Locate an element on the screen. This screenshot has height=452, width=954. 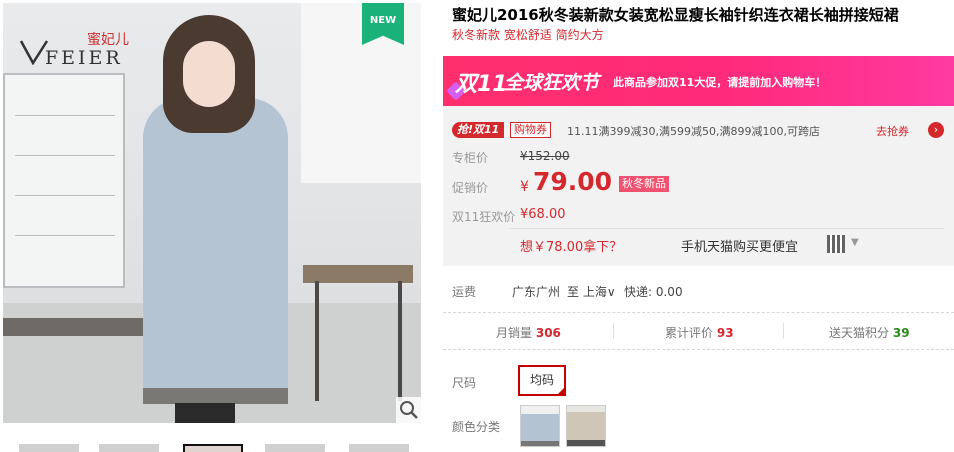
thumbnail-strip is located at coordinates (212, 448).